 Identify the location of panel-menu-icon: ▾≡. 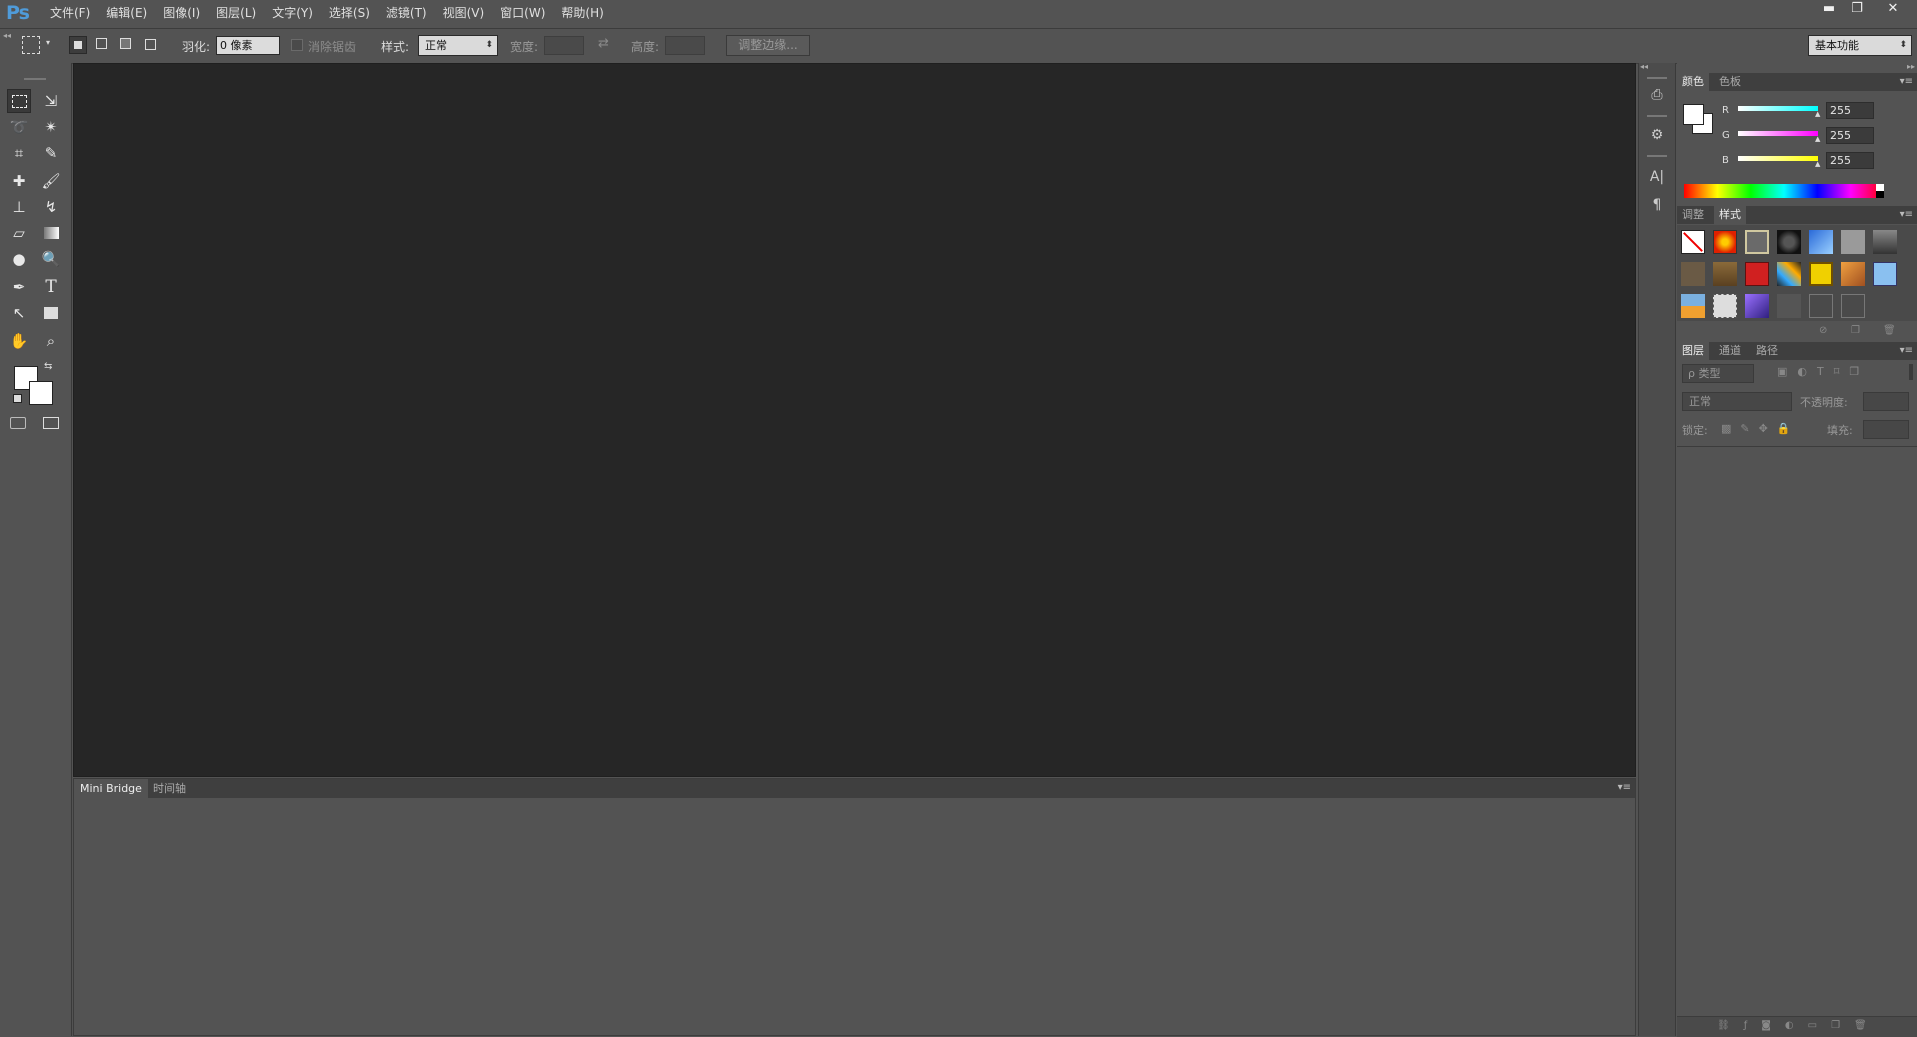
(1624, 788).